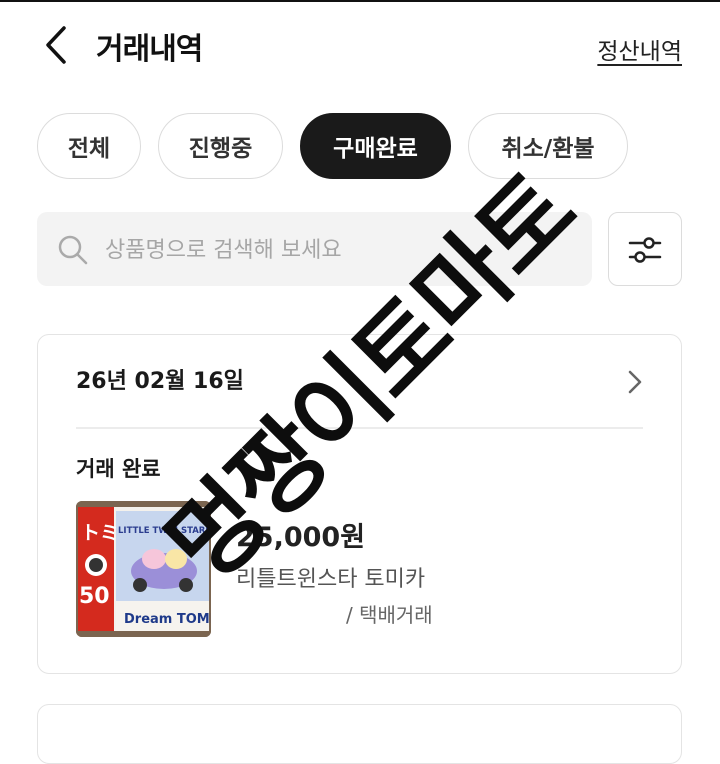 The width and height of the screenshot is (720, 764). I want to click on filter-icon, so click(645, 250).